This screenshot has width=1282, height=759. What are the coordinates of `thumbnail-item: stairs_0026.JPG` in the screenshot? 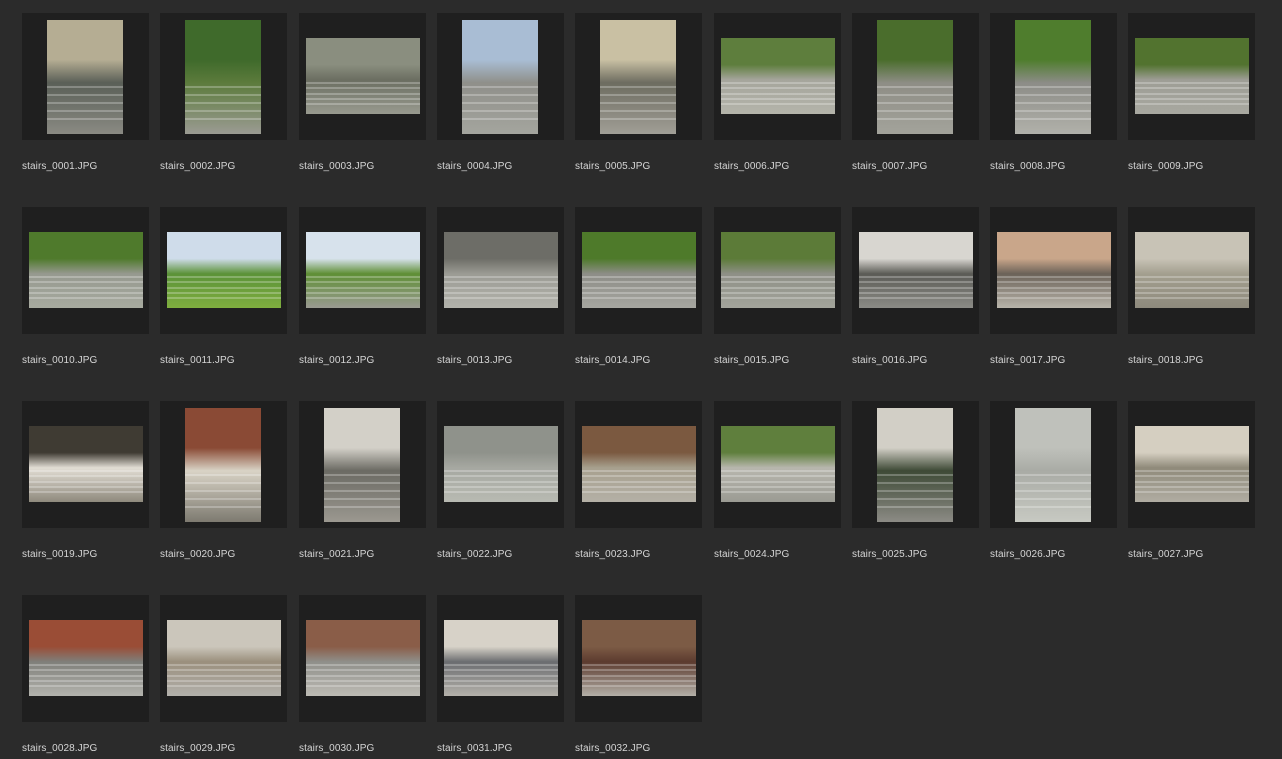 It's located at (1053, 486).